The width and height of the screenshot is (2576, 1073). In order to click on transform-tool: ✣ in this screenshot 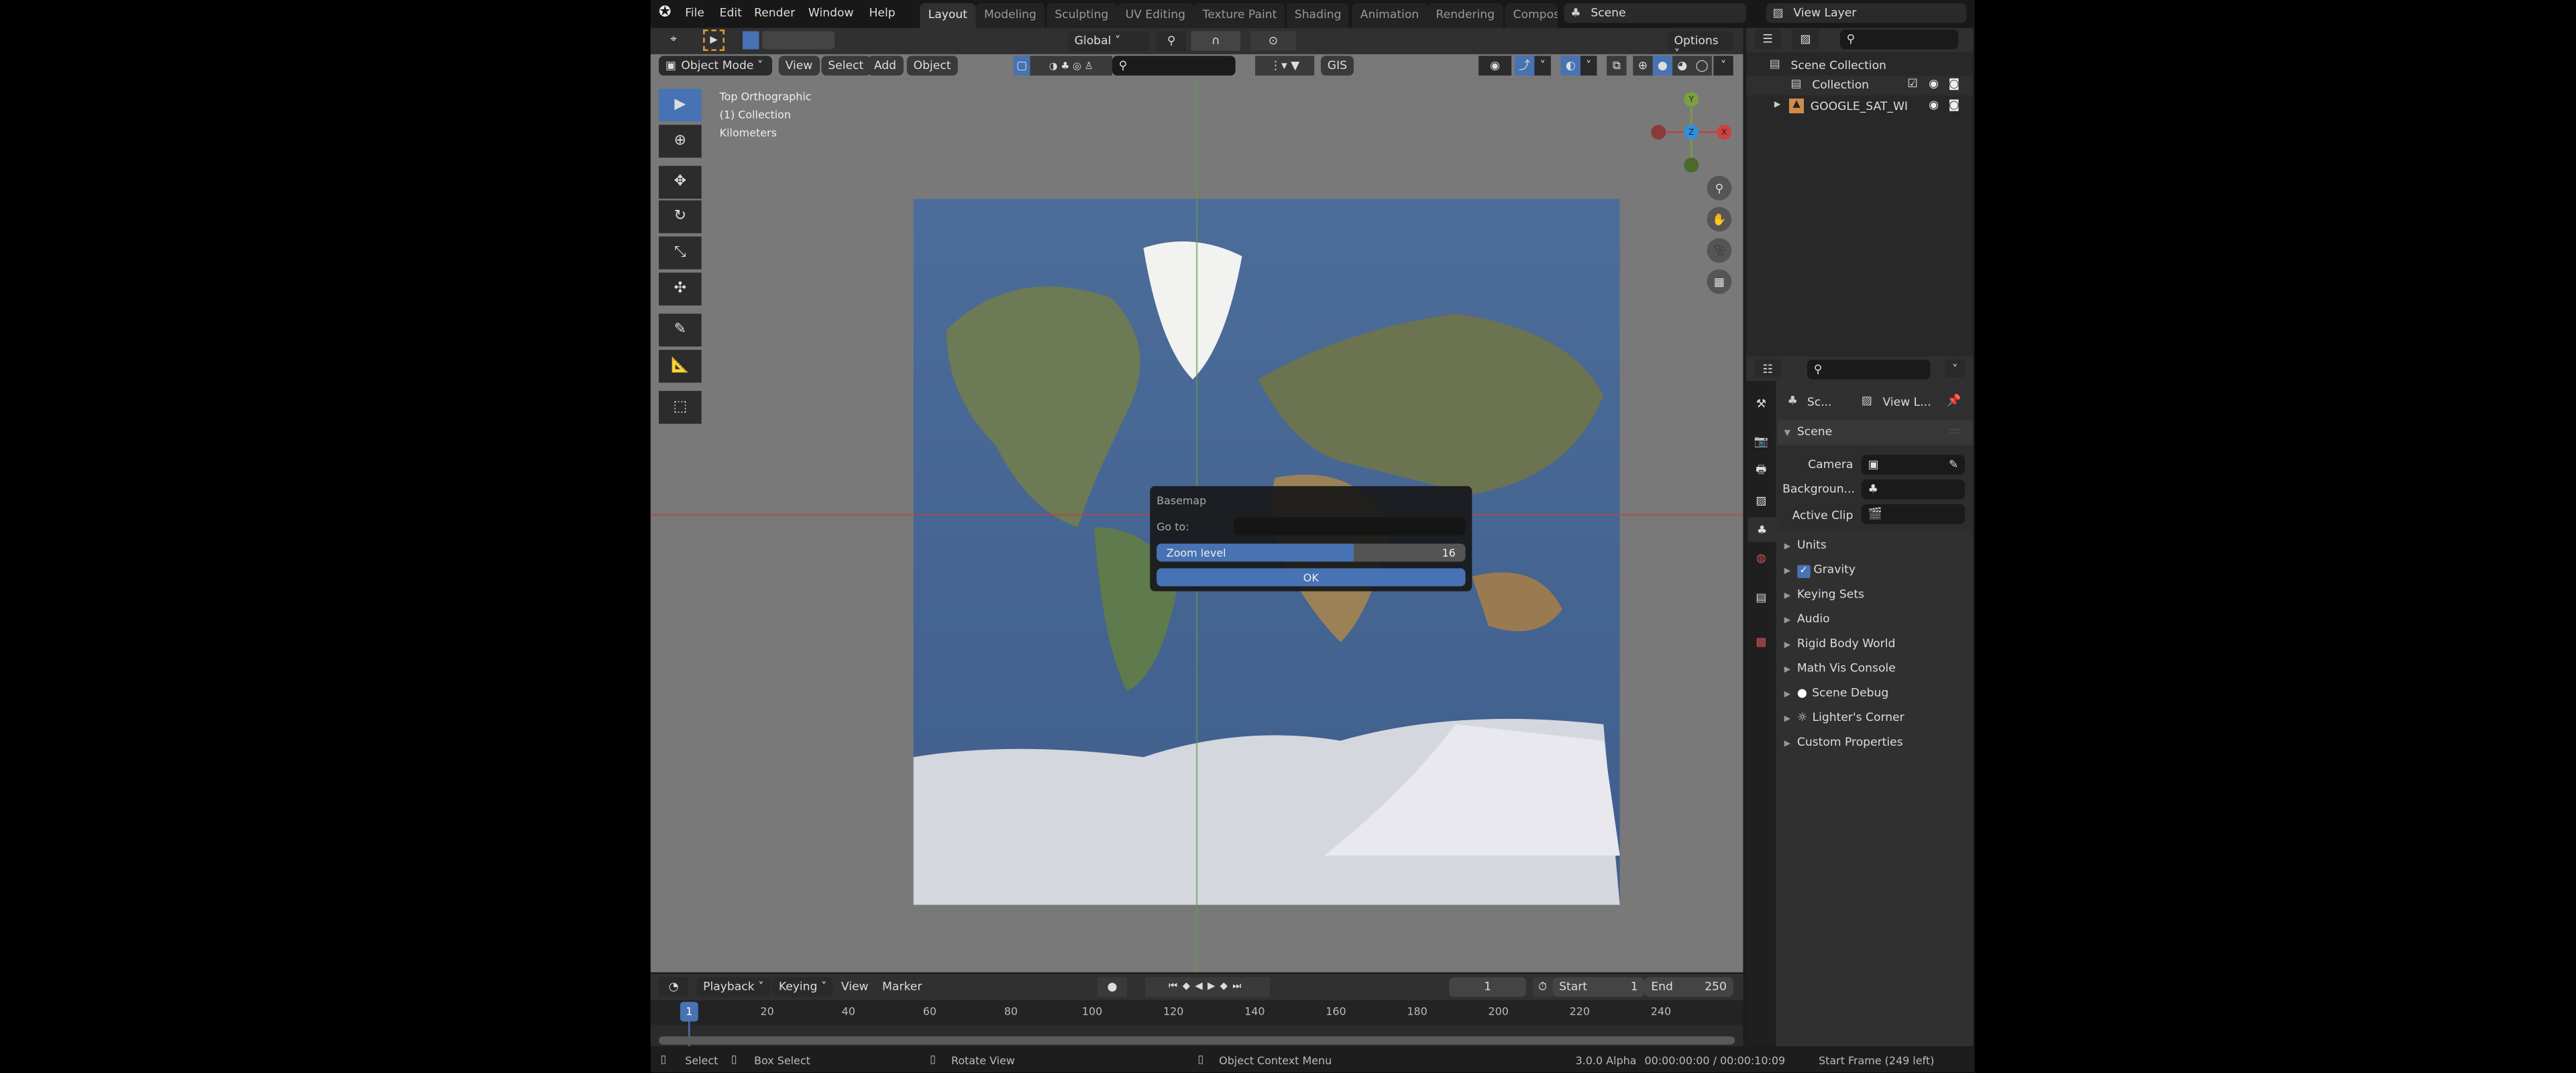, I will do `click(680, 289)`.